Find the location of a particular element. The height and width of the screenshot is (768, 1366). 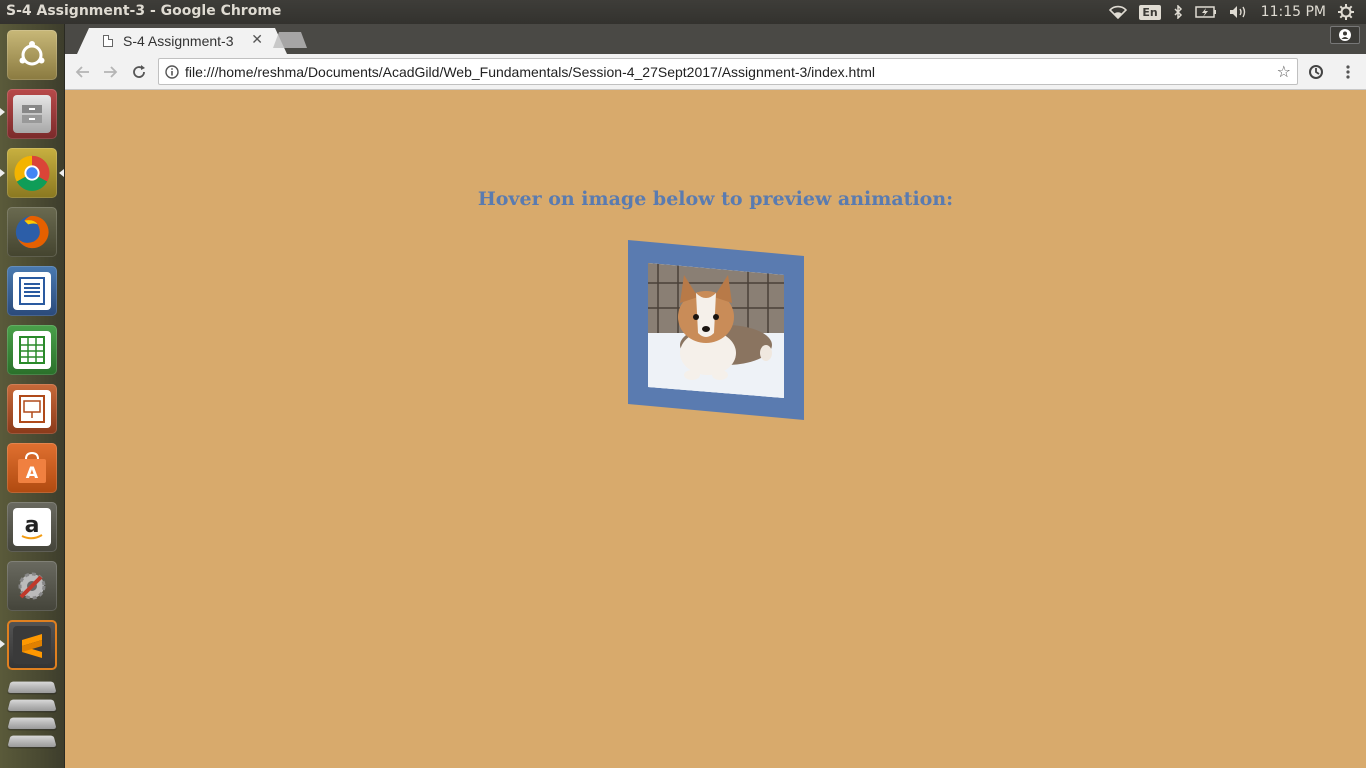

corgi-puppy-photo is located at coordinates (716, 330).